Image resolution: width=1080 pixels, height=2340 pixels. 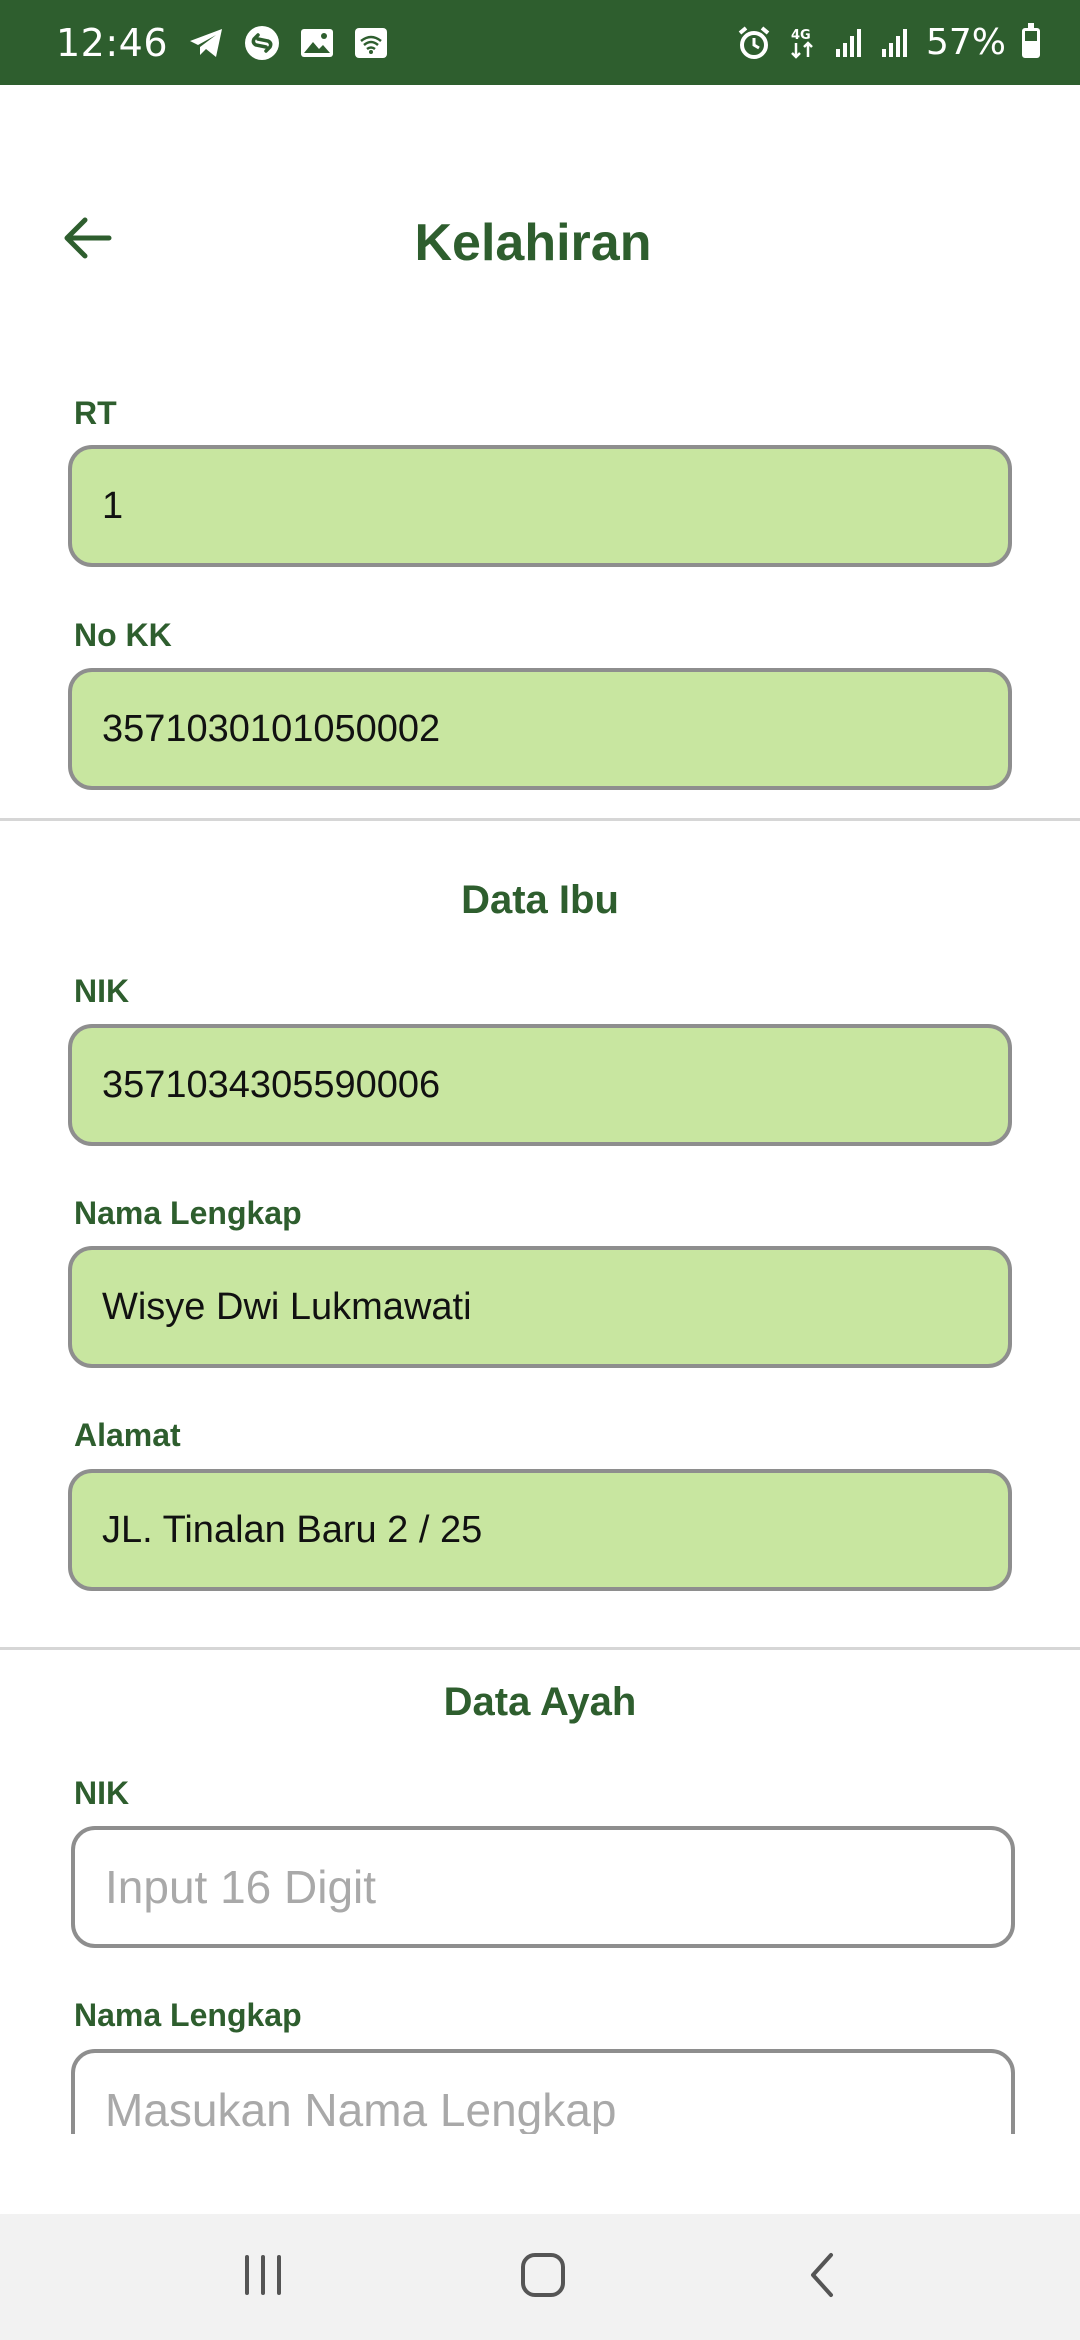 What do you see at coordinates (317, 43) in the screenshot?
I see `gallery-icon` at bounding box center [317, 43].